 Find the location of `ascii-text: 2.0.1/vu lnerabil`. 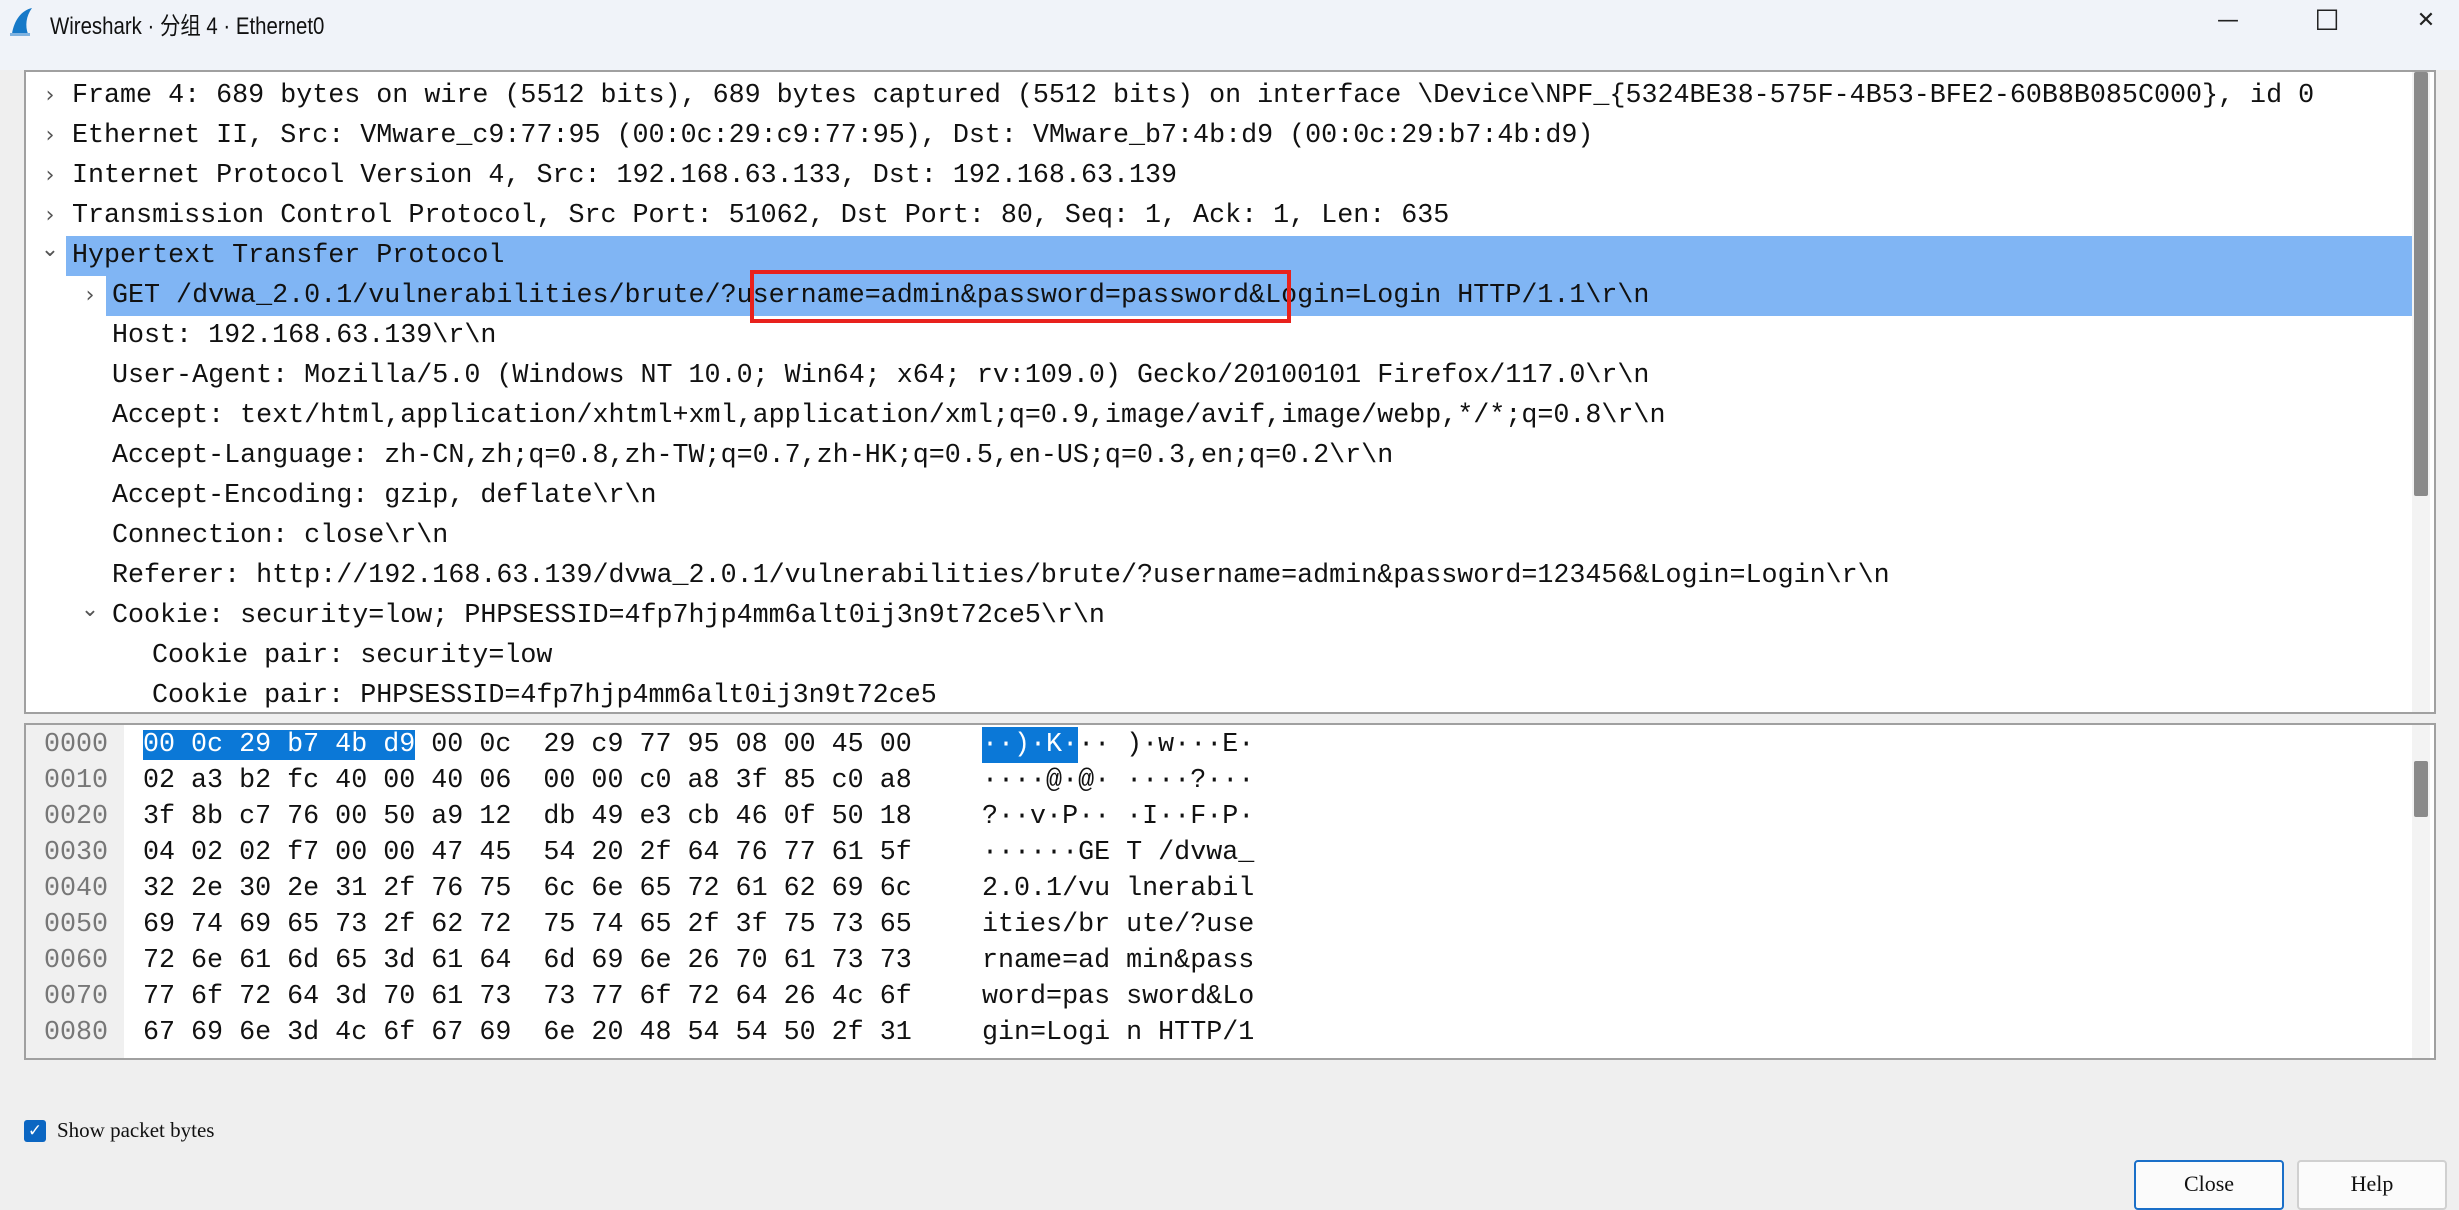

ascii-text: 2.0.1/vu lnerabil is located at coordinates (1118, 889).